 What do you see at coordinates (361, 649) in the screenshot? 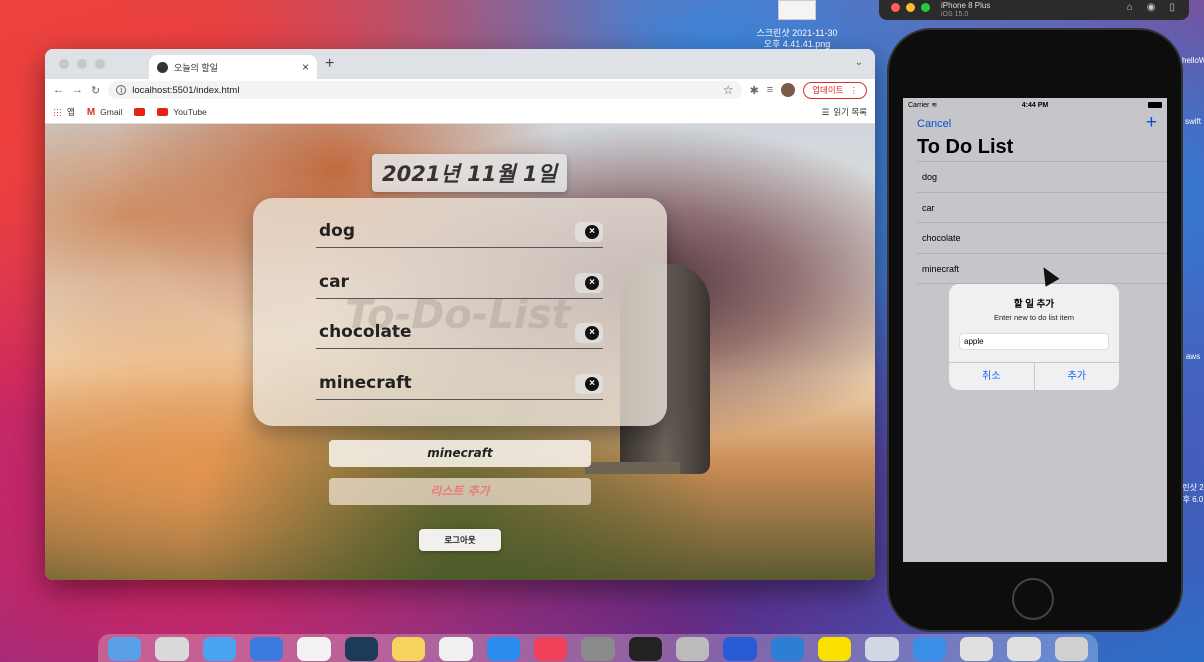
I see `sourcetree-icon` at bounding box center [361, 649].